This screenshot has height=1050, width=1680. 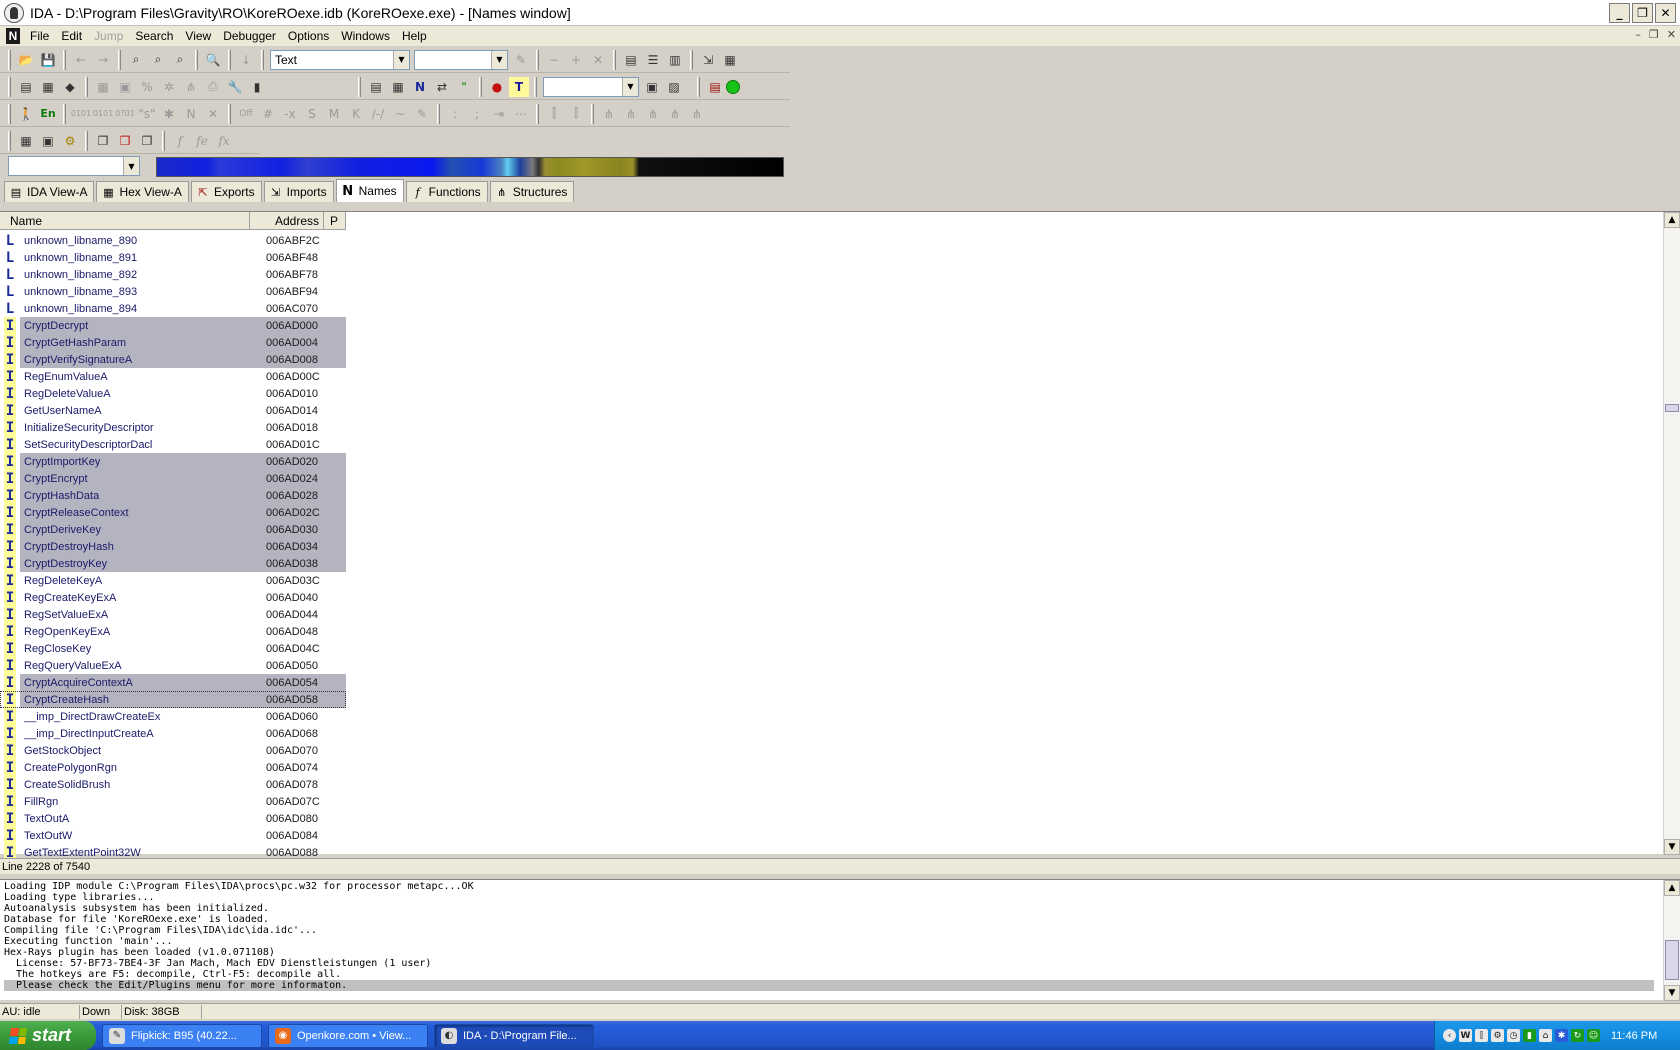 I want to click on x-icon: ✕, so click(x=598, y=60).